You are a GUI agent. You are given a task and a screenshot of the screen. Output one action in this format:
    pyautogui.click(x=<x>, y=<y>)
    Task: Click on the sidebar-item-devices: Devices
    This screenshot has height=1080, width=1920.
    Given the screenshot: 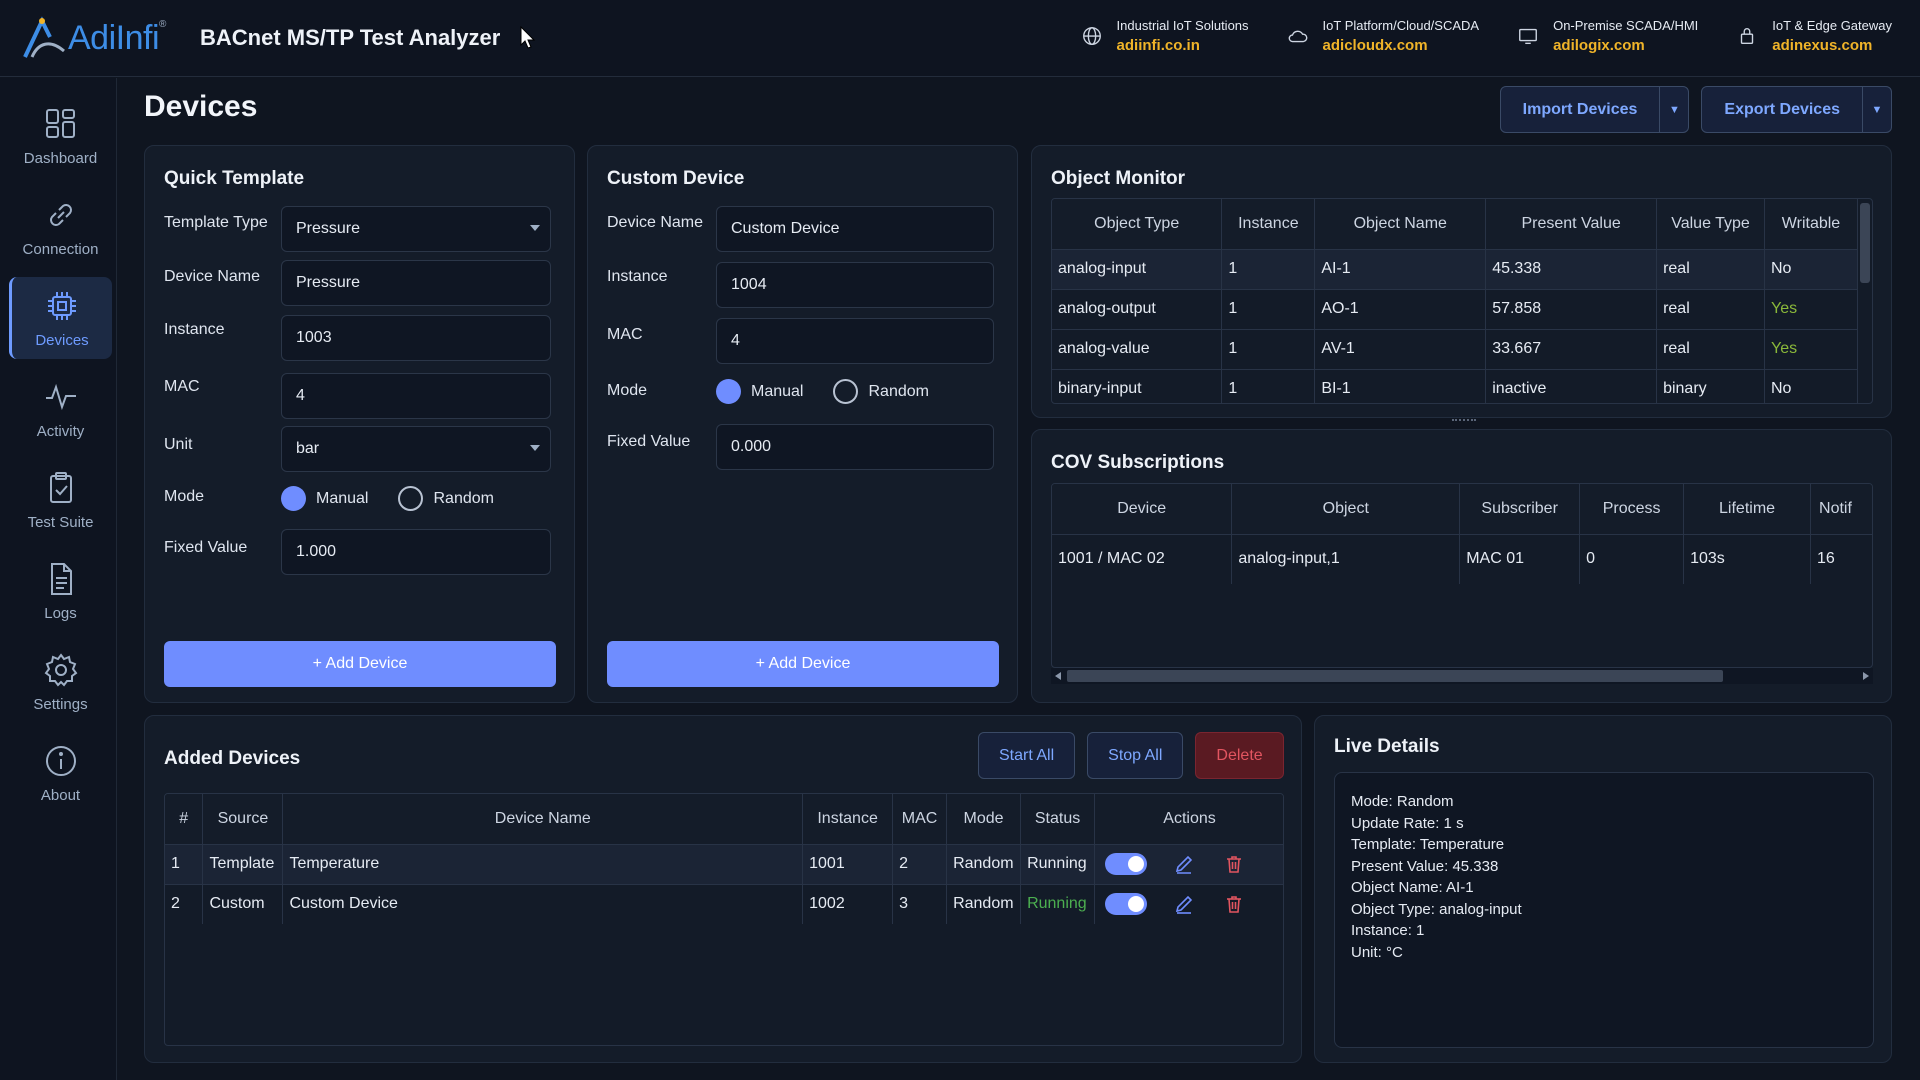 What is the action you would take?
    pyautogui.click(x=60, y=318)
    